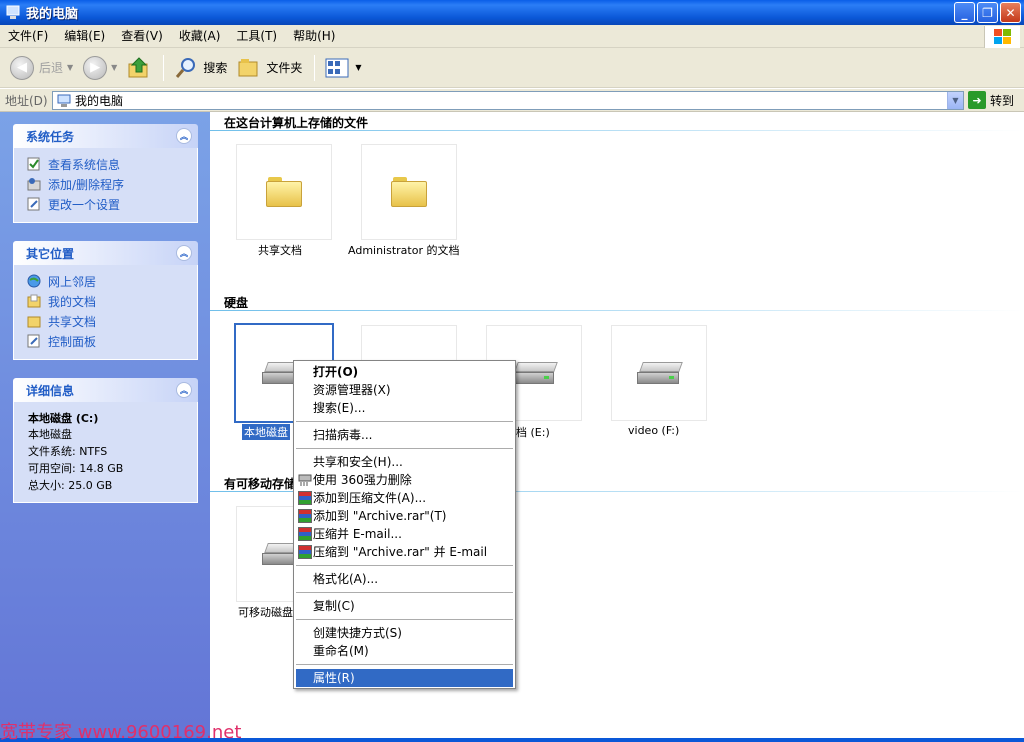 This screenshot has height=742, width=1024. What do you see at coordinates (404, 651) in the screenshot?
I see `menu-rename: 重命名(M)` at bounding box center [404, 651].